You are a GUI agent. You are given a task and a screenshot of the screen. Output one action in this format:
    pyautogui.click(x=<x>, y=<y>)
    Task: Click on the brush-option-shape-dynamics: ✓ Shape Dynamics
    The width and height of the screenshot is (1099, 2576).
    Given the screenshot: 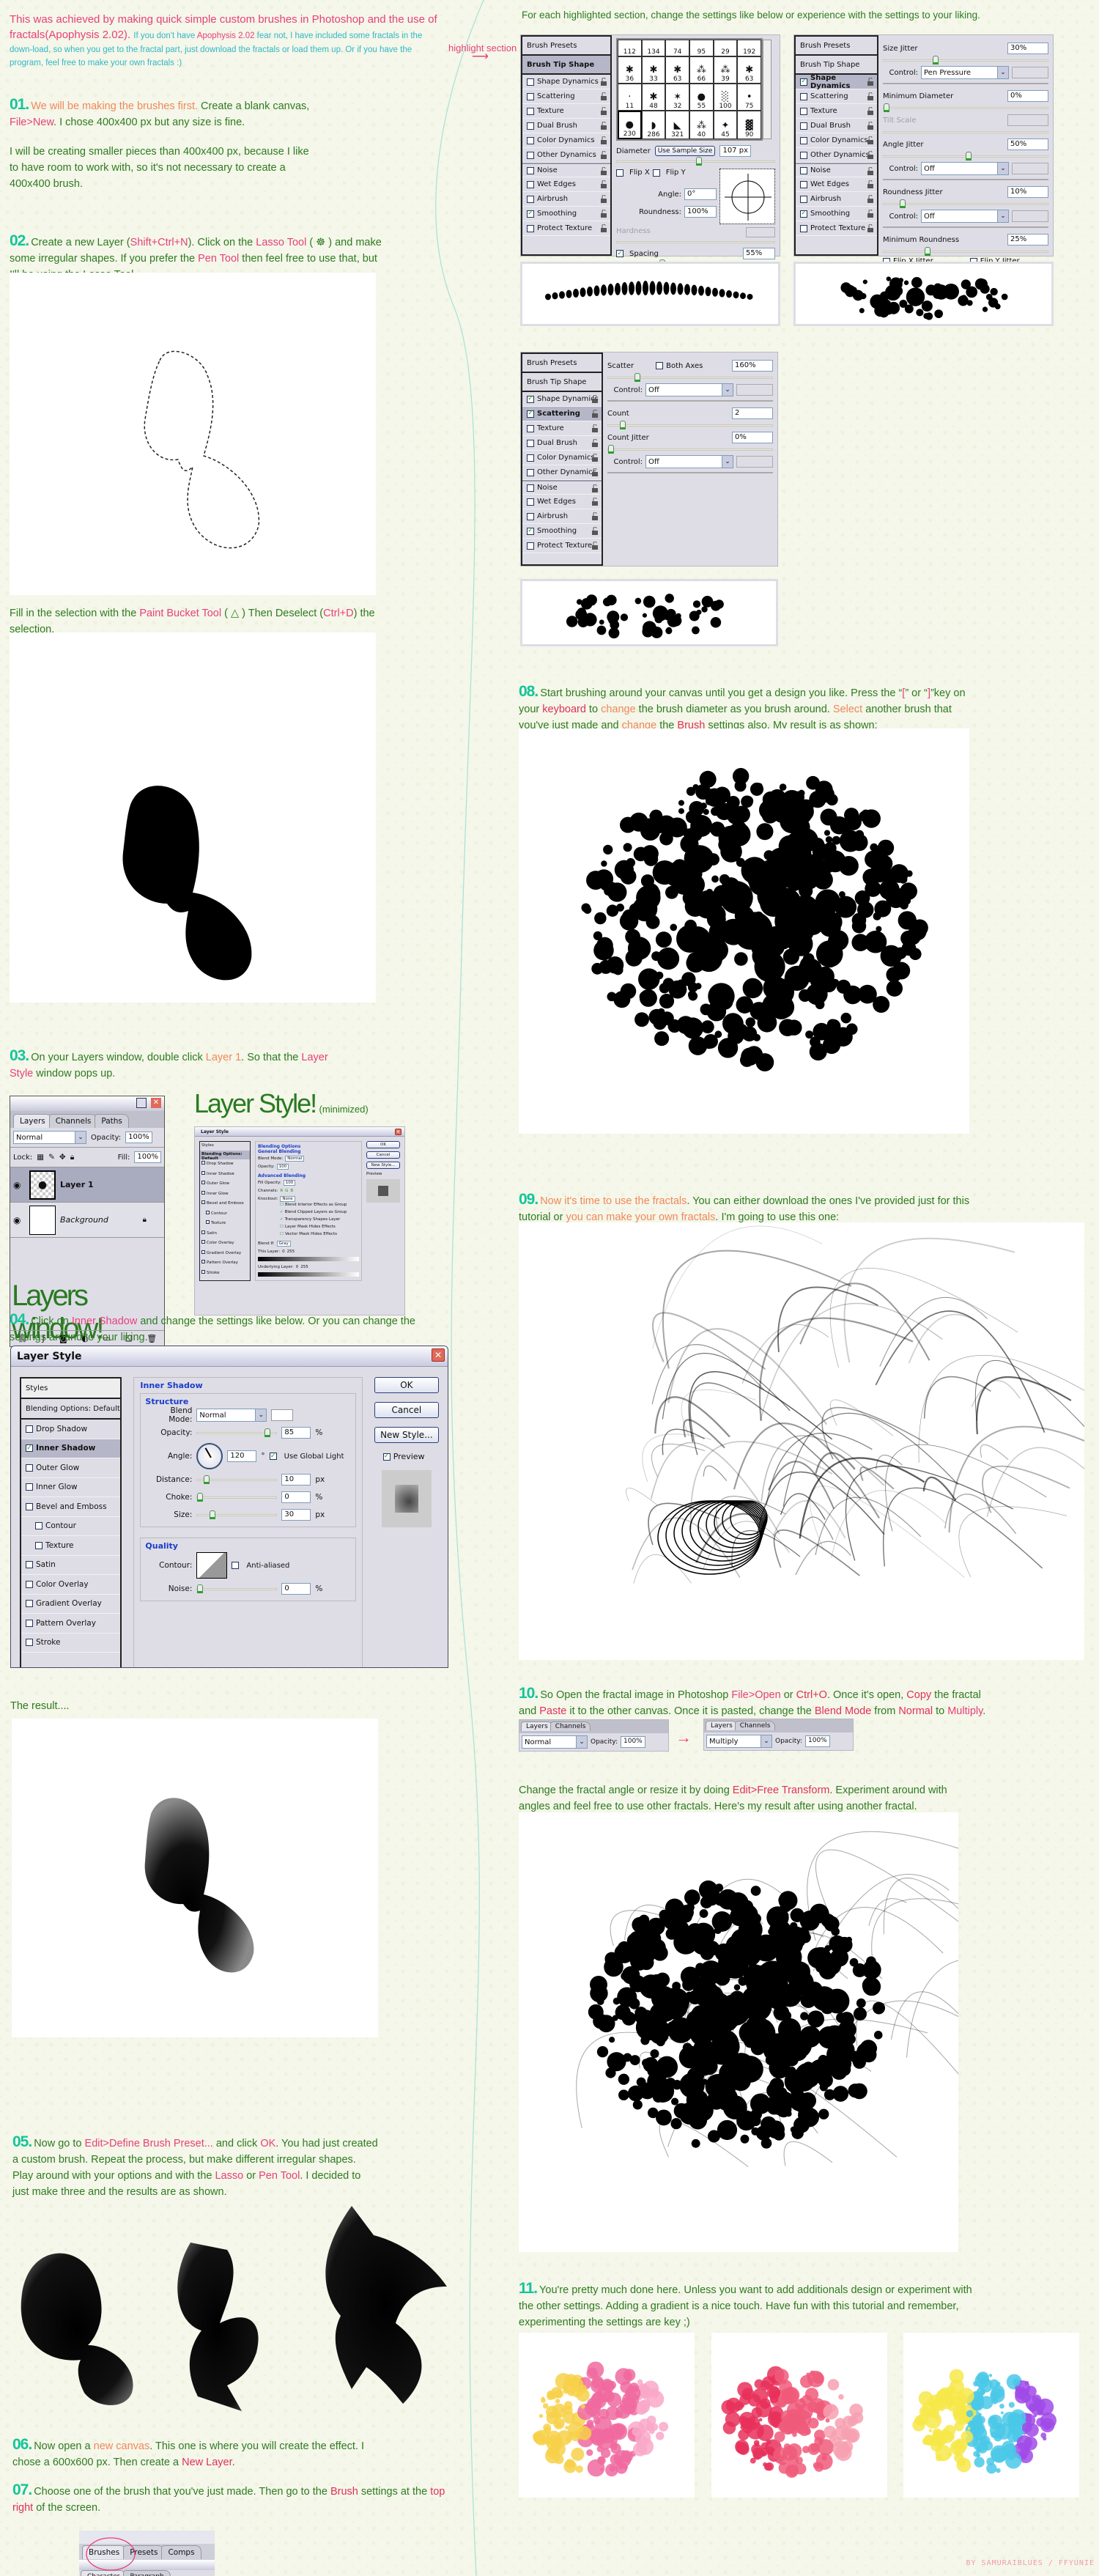 What is the action you would take?
    pyautogui.click(x=562, y=399)
    